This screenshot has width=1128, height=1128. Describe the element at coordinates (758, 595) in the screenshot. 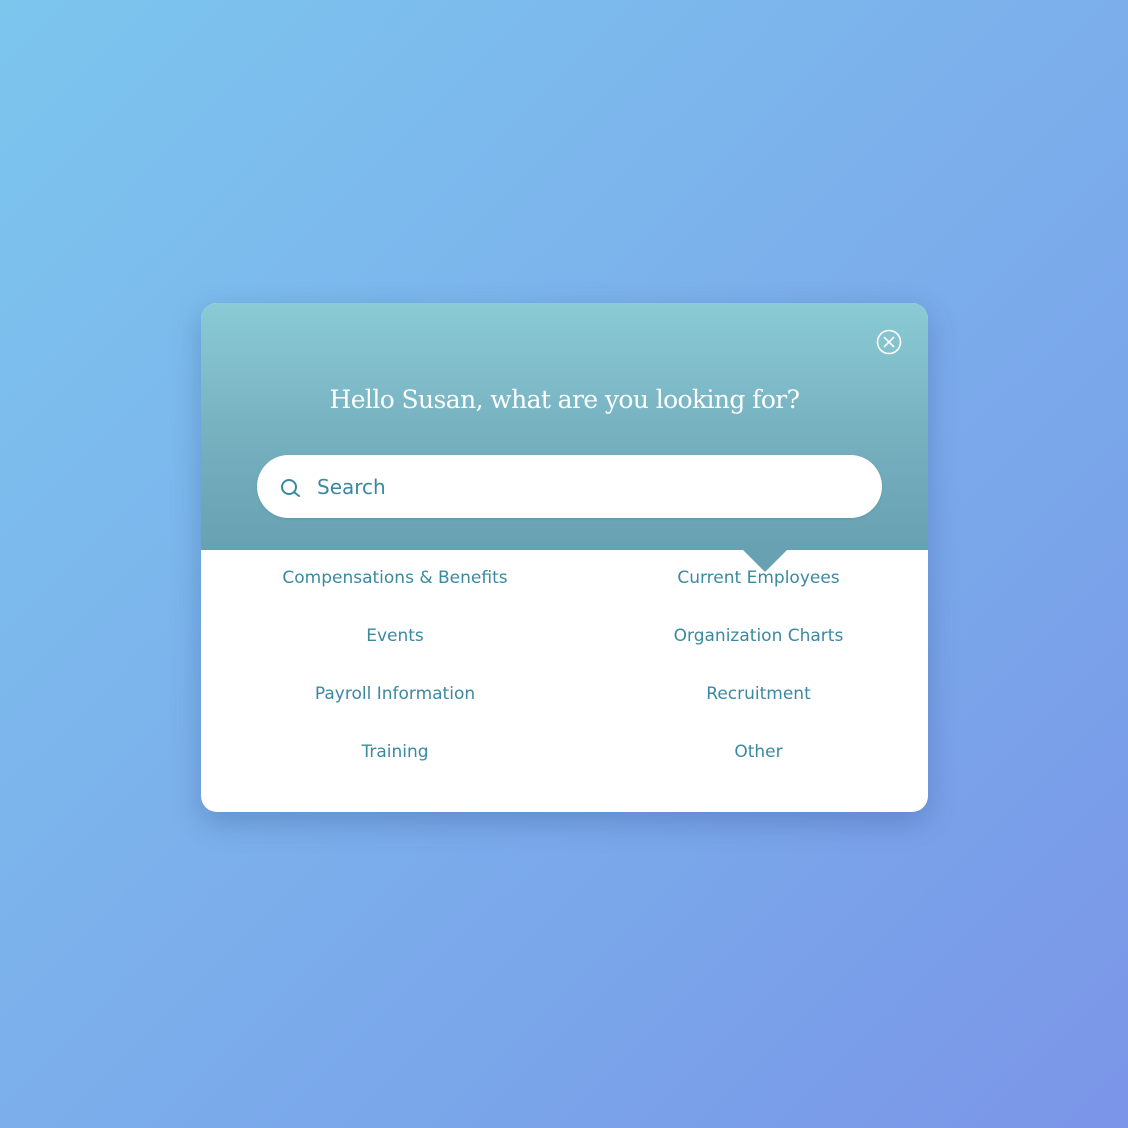

I see `option-current-employees: Current Employees` at that location.